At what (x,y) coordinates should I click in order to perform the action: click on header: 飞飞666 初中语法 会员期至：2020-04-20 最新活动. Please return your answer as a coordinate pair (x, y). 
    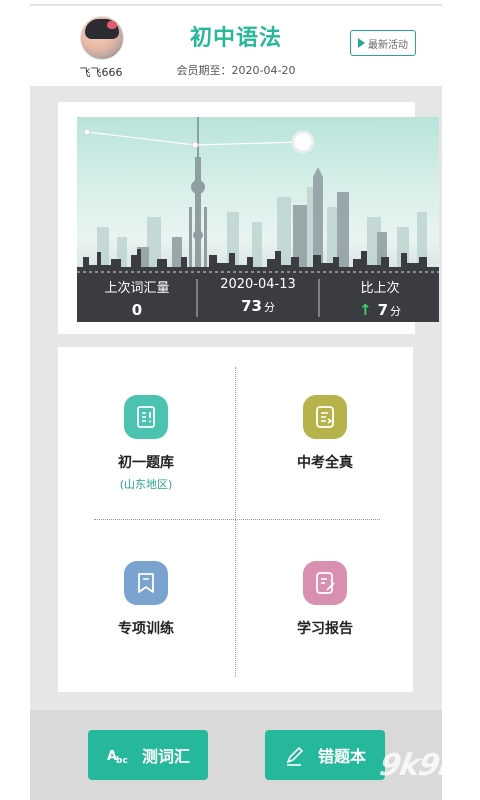
    Looking at the image, I should click on (236, 43).